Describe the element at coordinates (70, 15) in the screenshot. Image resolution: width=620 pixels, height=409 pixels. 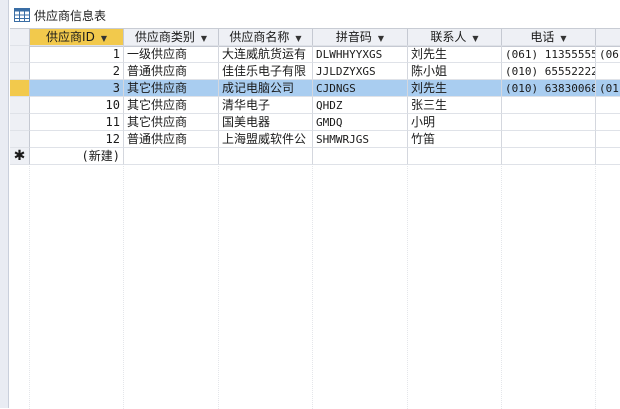
I see `table-title: 供应商信息表` at that location.